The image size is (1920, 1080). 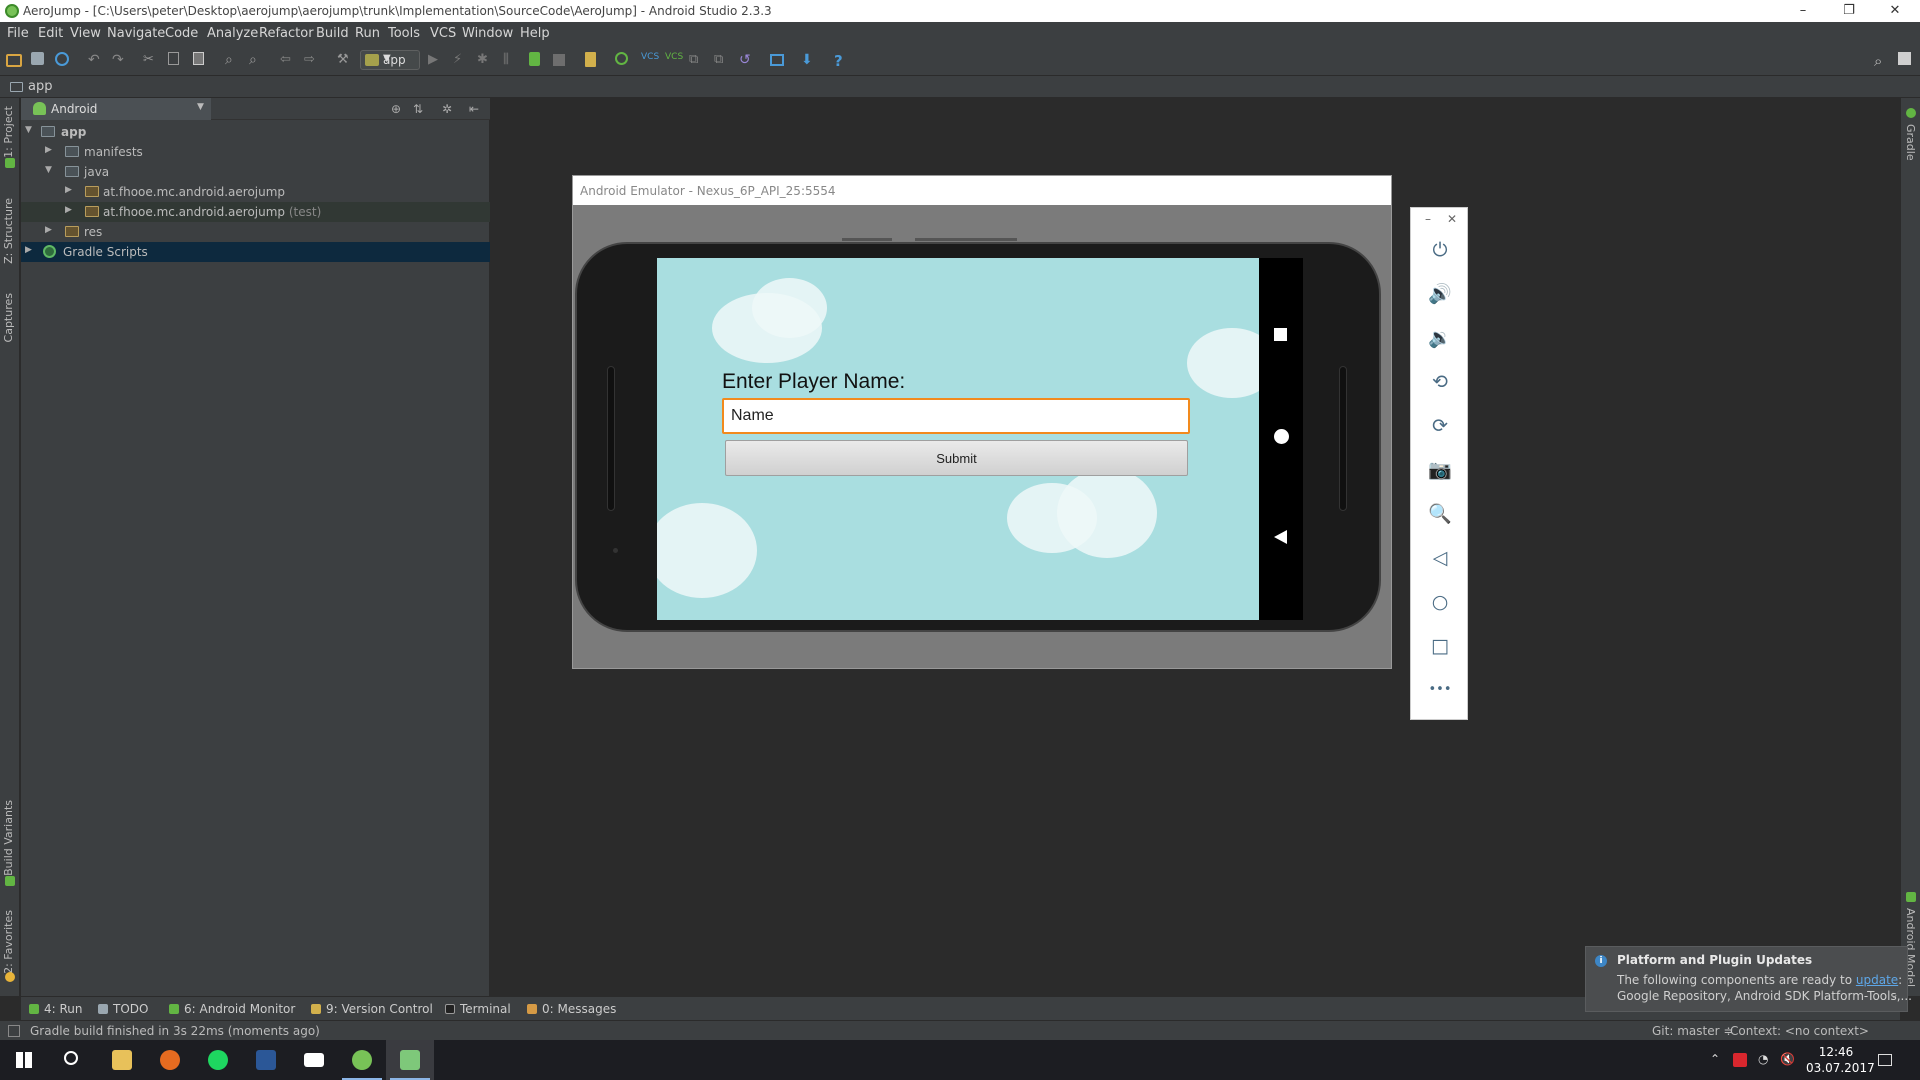 What do you see at coordinates (1440, 646) in the screenshot?
I see `overview-icon: □` at bounding box center [1440, 646].